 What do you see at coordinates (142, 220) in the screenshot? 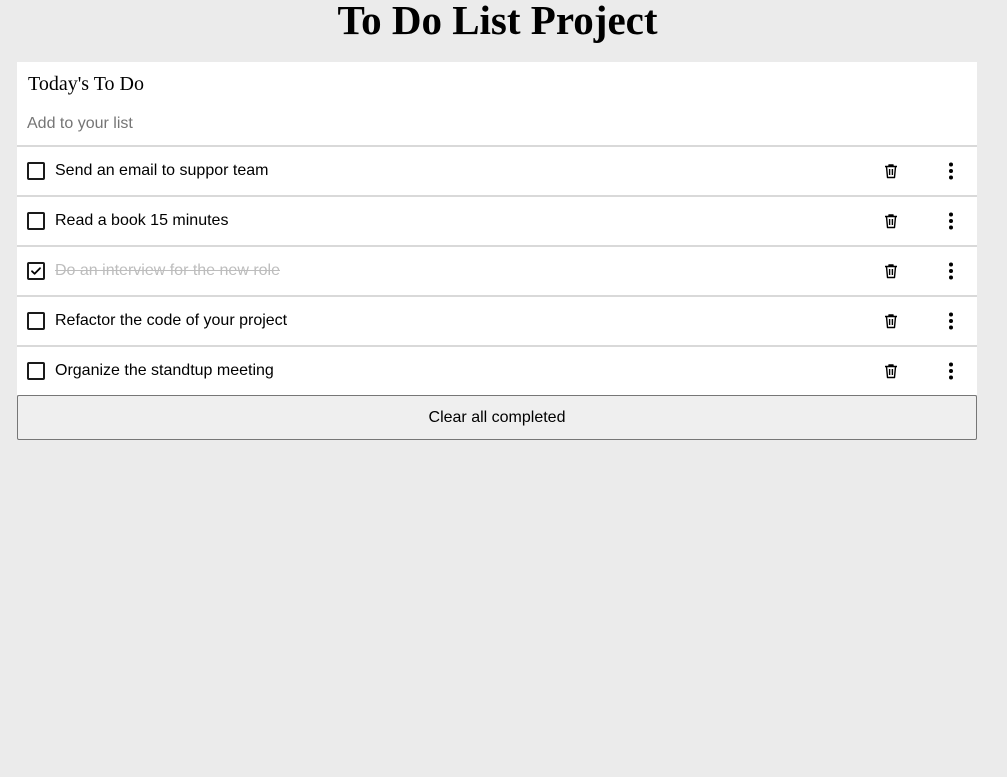
I see `task-text: Read a book 15 minutes` at bounding box center [142, 220].